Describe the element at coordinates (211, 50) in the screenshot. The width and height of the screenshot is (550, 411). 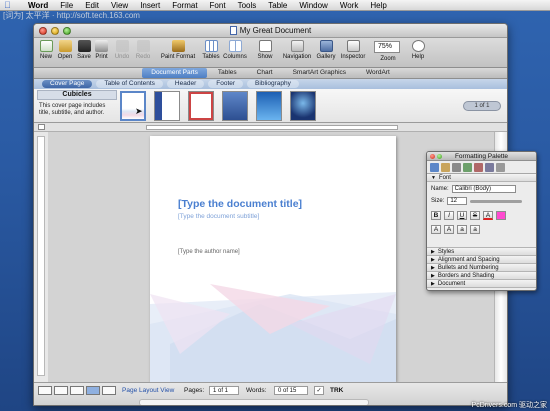
I see `tables-button: Tables` at that location.